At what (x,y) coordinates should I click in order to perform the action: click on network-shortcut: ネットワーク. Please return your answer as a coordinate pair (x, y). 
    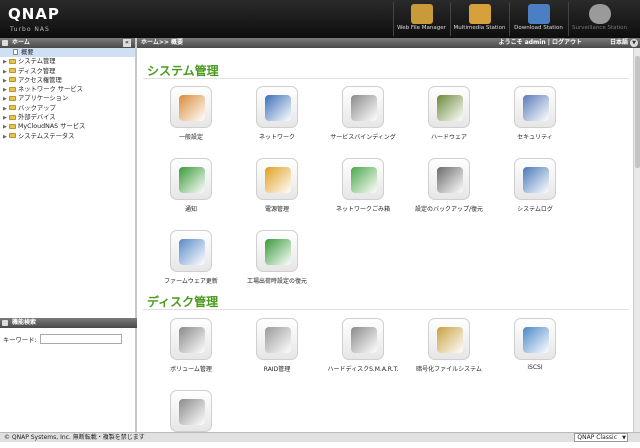
    Looking at the image, I should click on (277, 115).